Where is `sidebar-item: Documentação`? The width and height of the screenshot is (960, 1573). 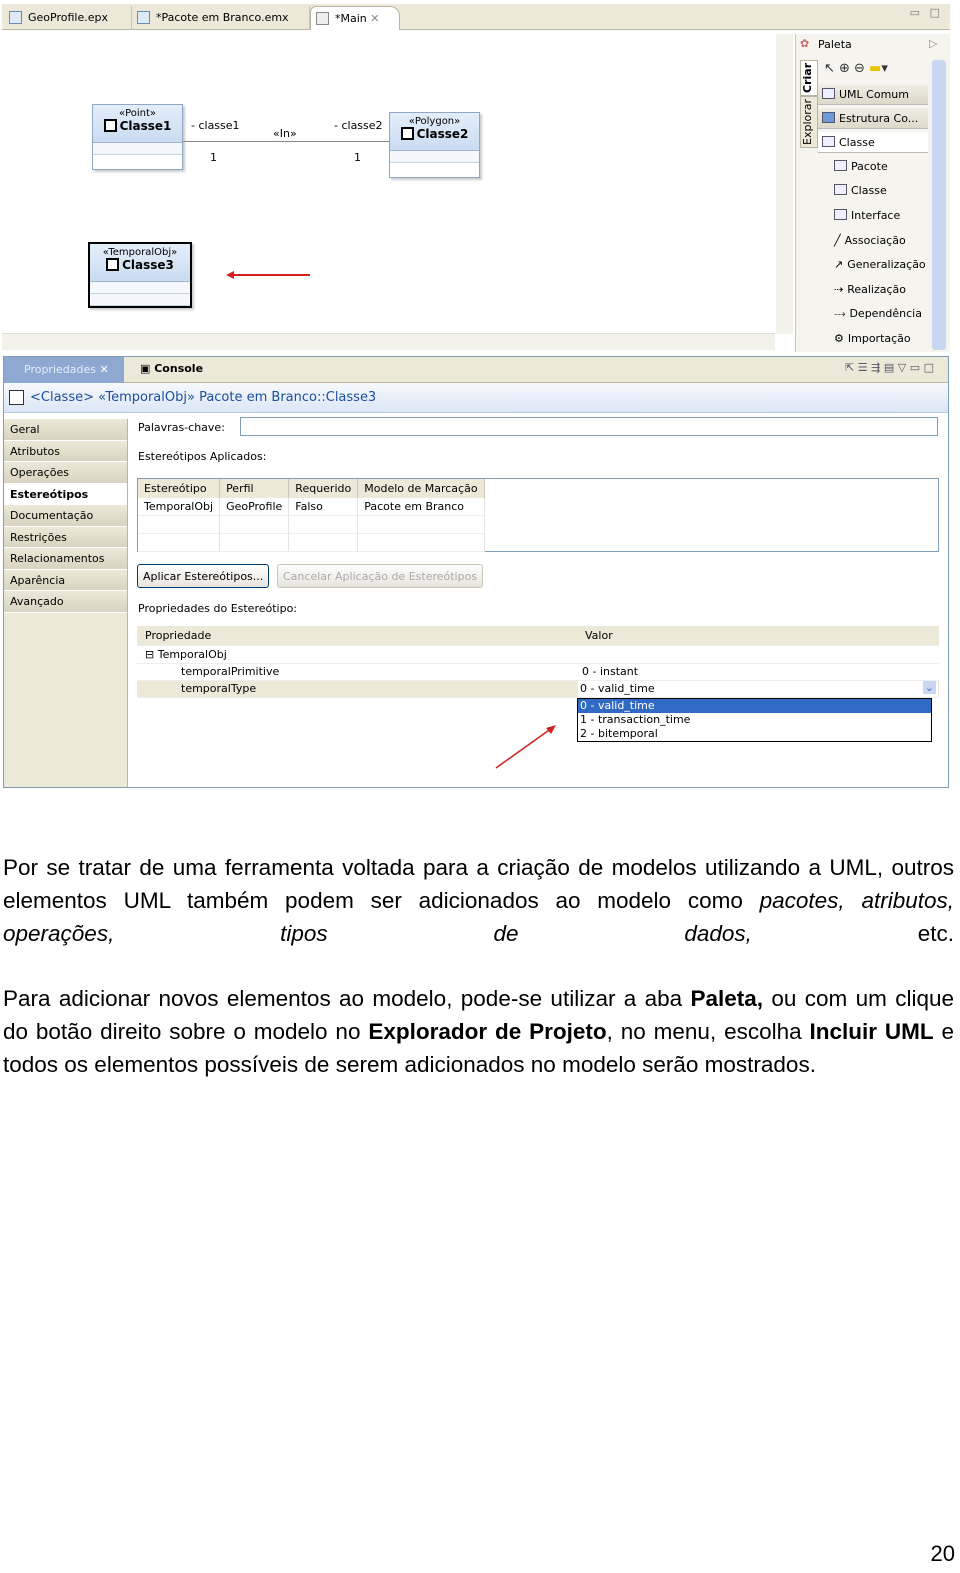 sidebar-item: Documentação is located at coordinates (65, 516).